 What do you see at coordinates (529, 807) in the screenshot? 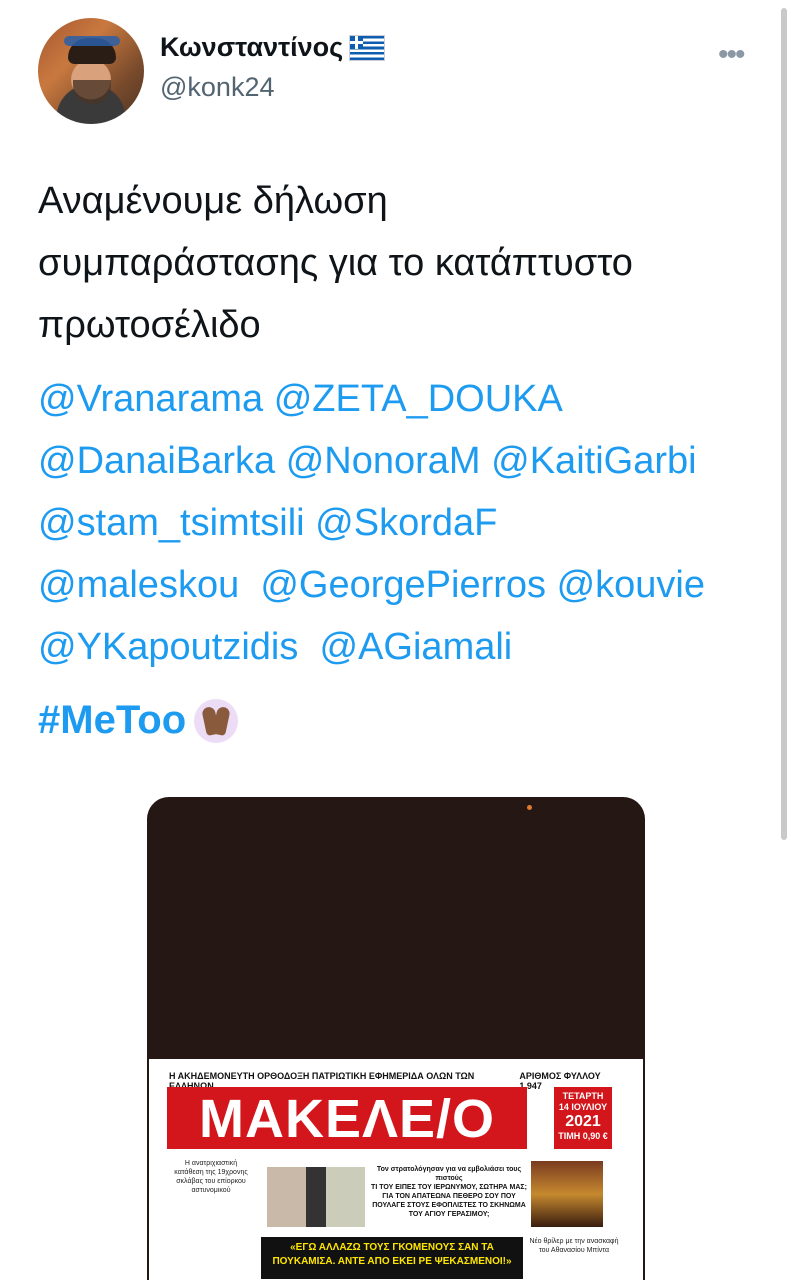
I see `camera-dot` at bounding box center [529, 807].